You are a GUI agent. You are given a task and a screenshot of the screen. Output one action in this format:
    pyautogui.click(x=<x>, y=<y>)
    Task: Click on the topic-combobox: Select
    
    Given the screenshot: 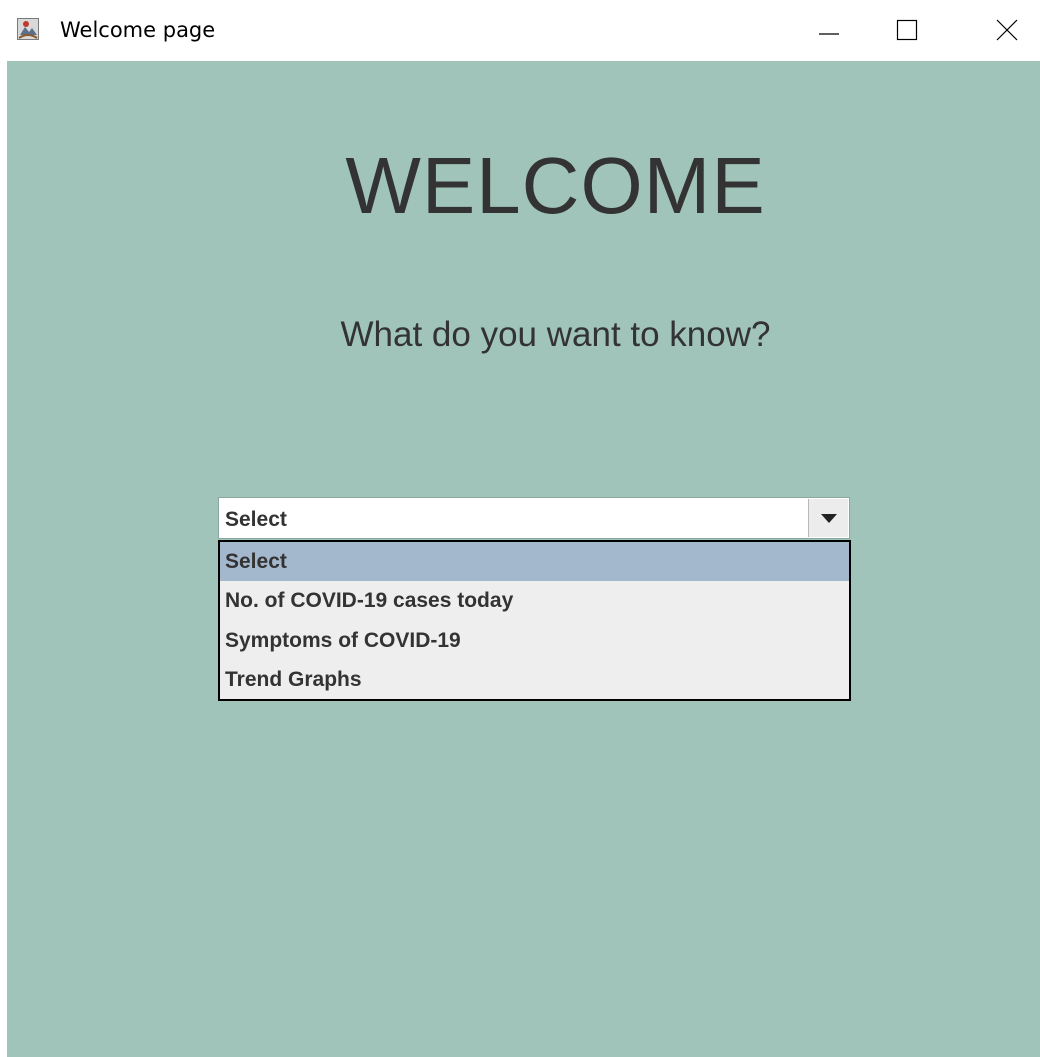 What is the action you would take?
    pyautogui.click(x=534, y=518)
    